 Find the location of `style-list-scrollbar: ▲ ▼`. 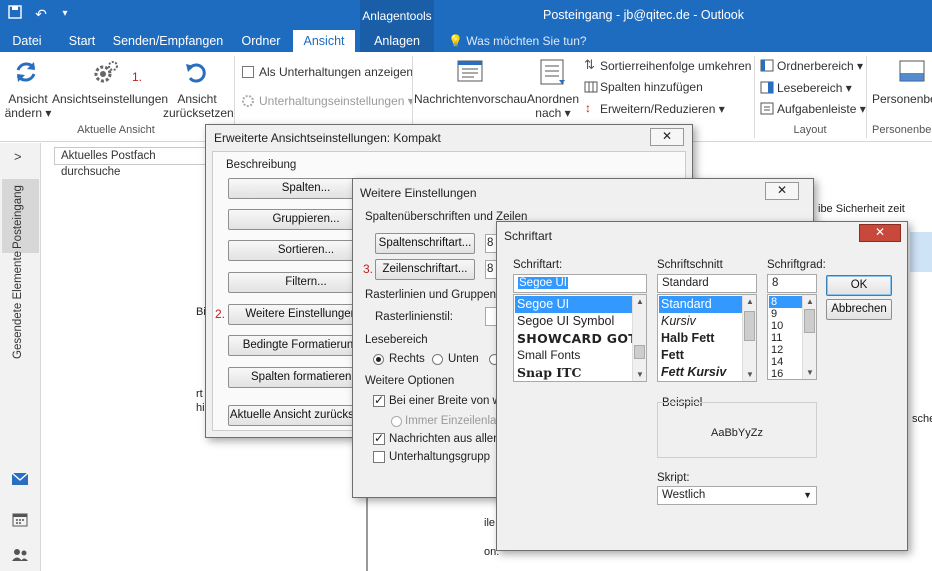

style-list-scrollbar: ▲ ▼ is located at coordinates (749, 338).